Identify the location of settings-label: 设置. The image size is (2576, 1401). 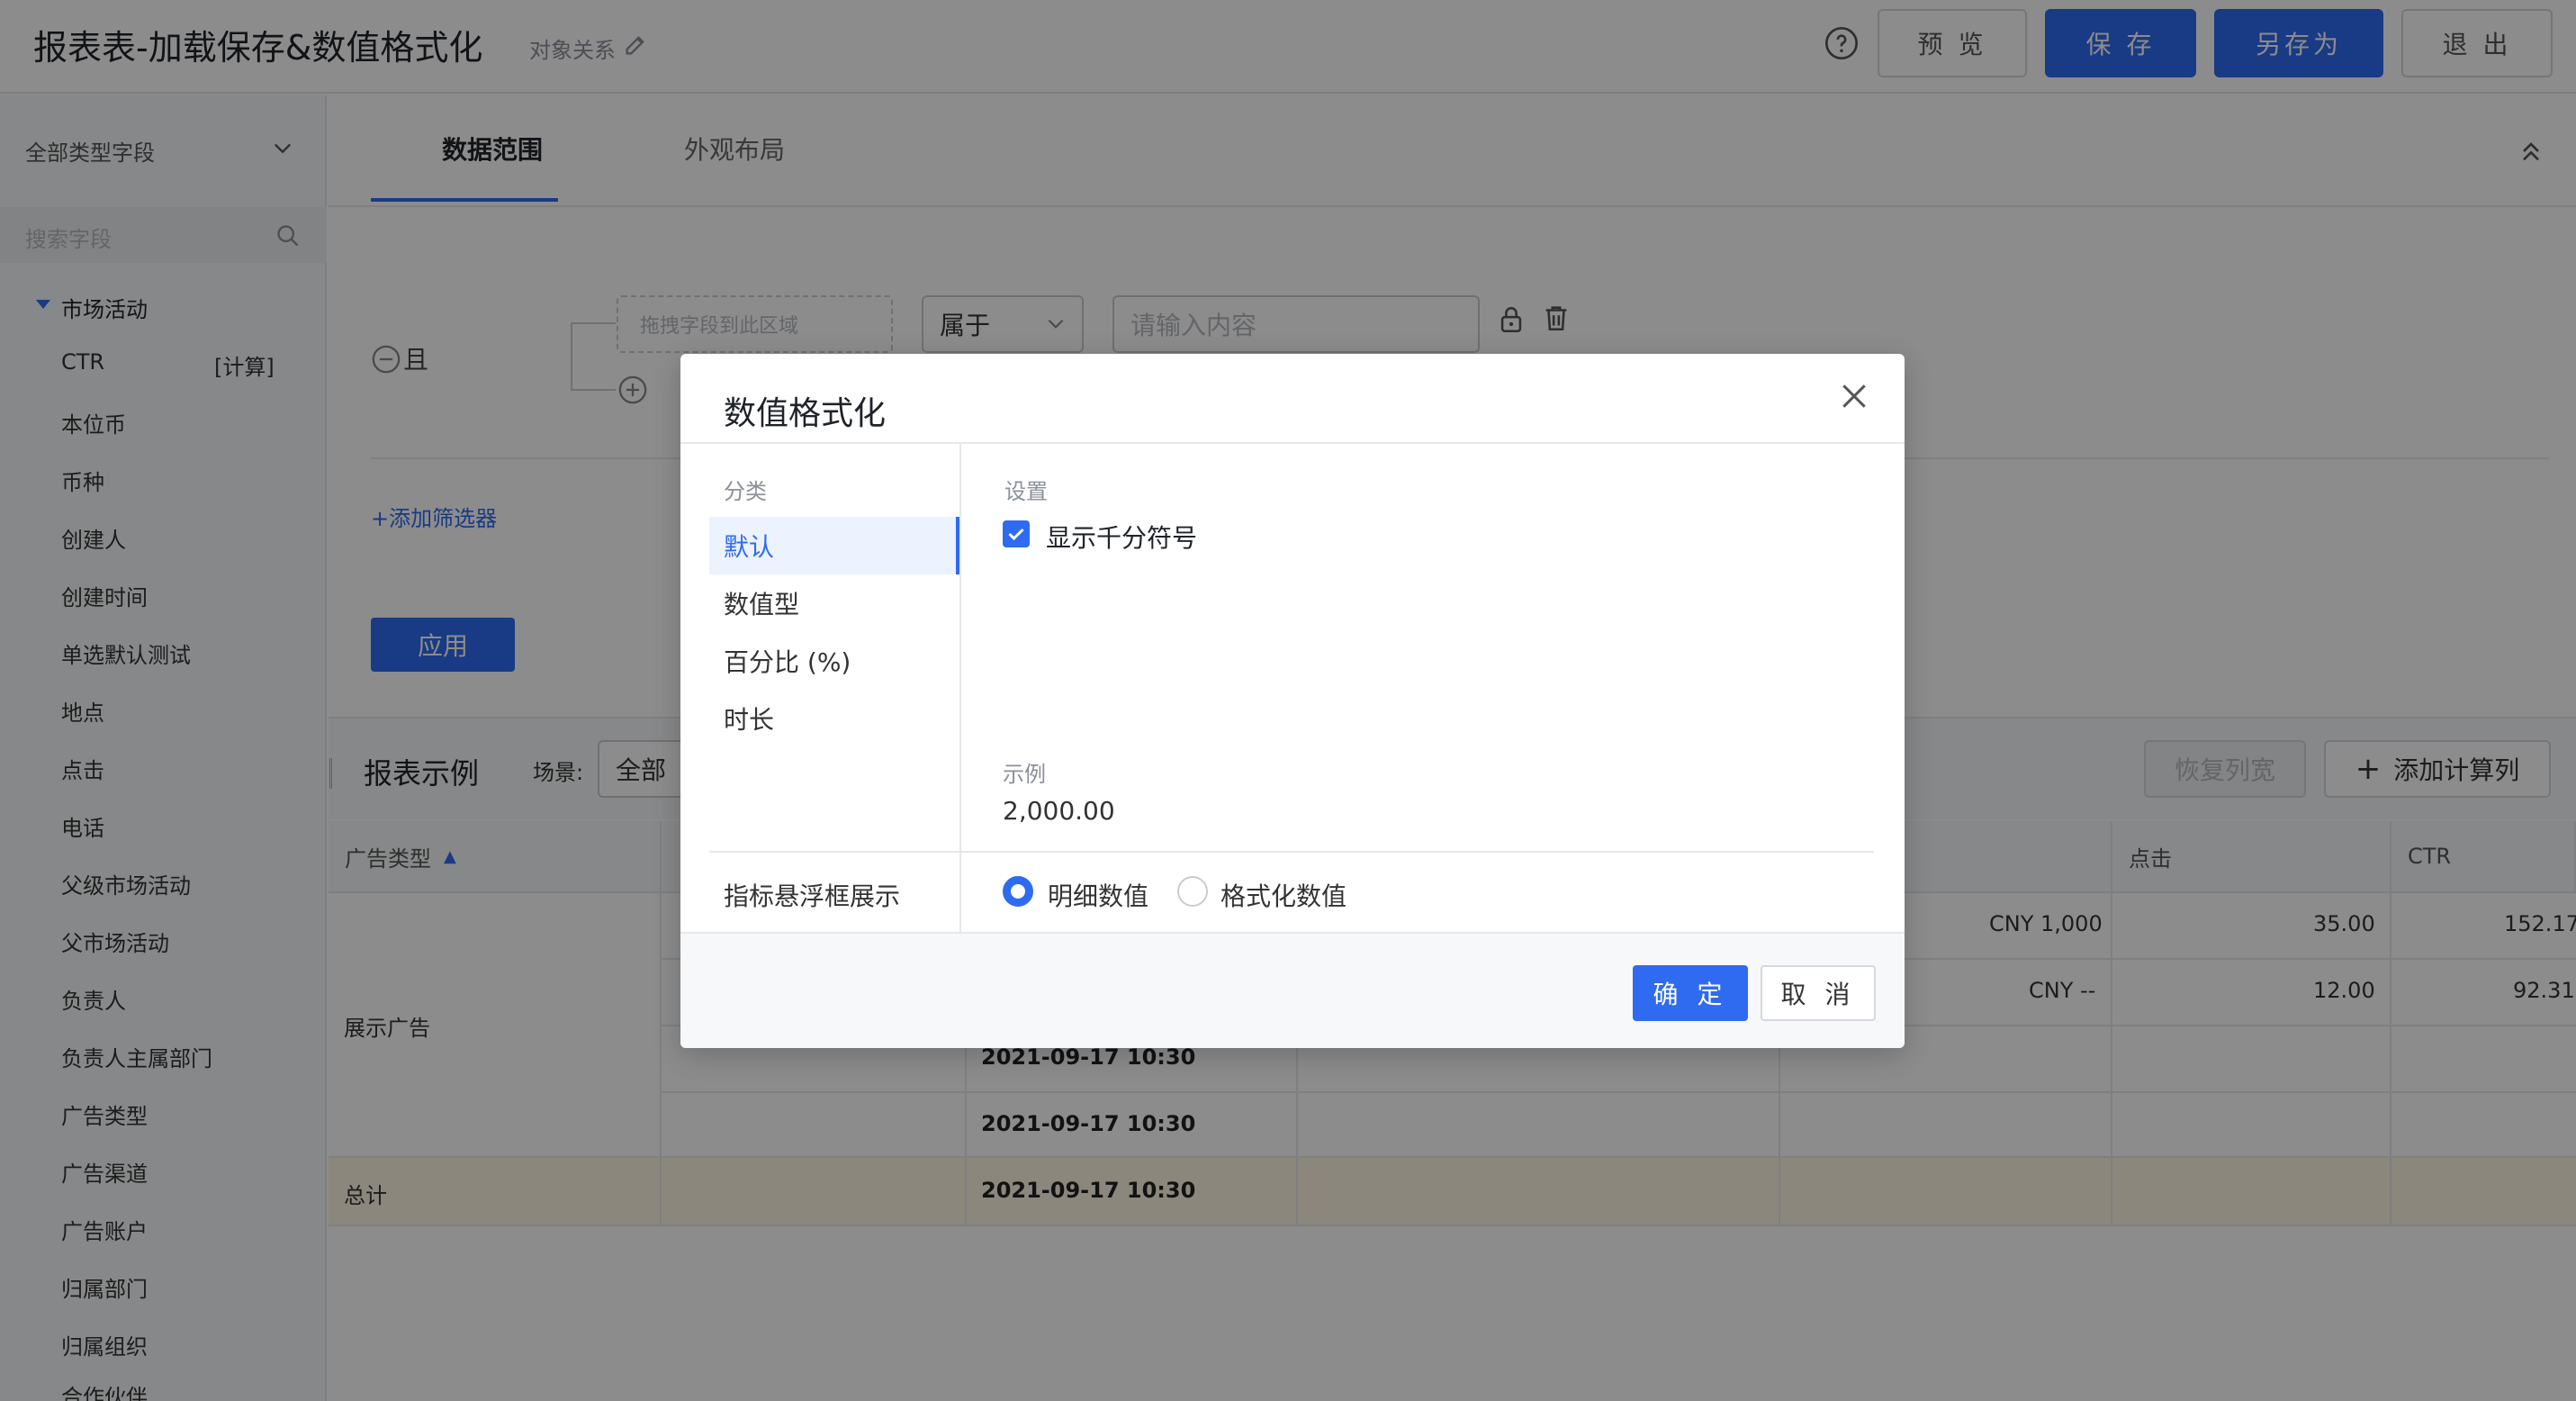
(1026, 492).